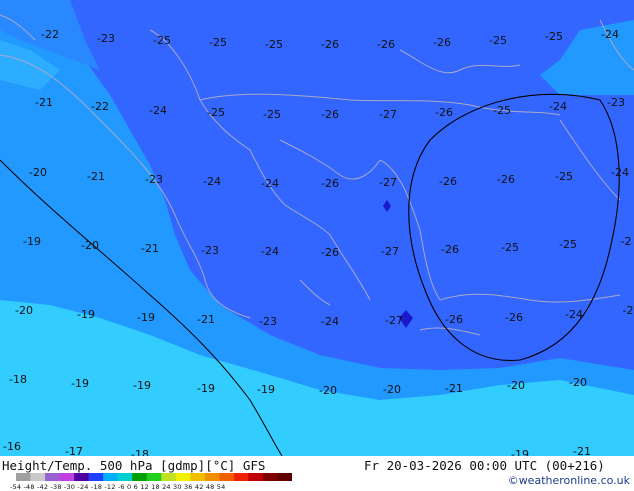 Image resolution: width=634 pixels, height=491 pixels. I want to click on valid-time: Fr 20-03-2026 00:00 UTC (00+216), so click(484, 465).